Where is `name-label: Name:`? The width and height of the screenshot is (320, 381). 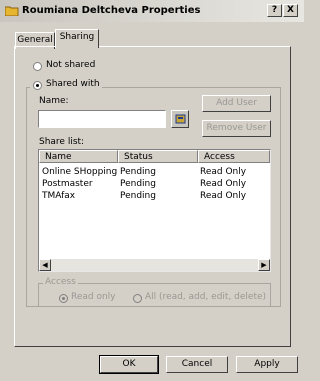 name-label: Name: is located at coordinates (54, 101).